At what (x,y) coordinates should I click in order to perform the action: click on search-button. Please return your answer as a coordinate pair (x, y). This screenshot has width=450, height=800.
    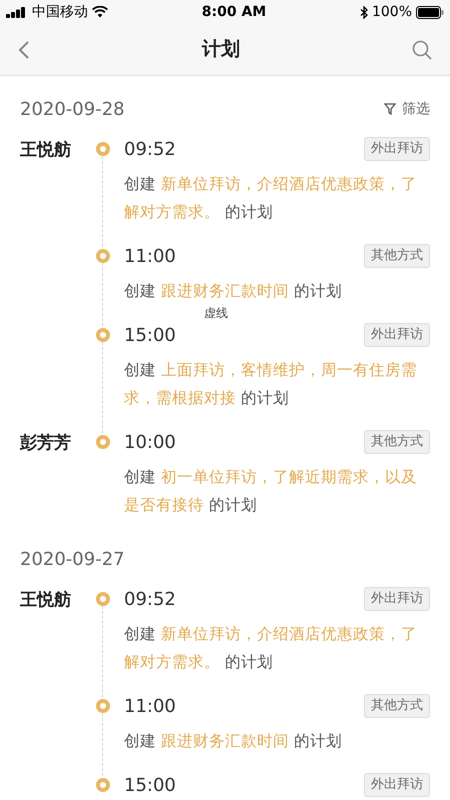
    Looking at the image, I should click on (422, 50).